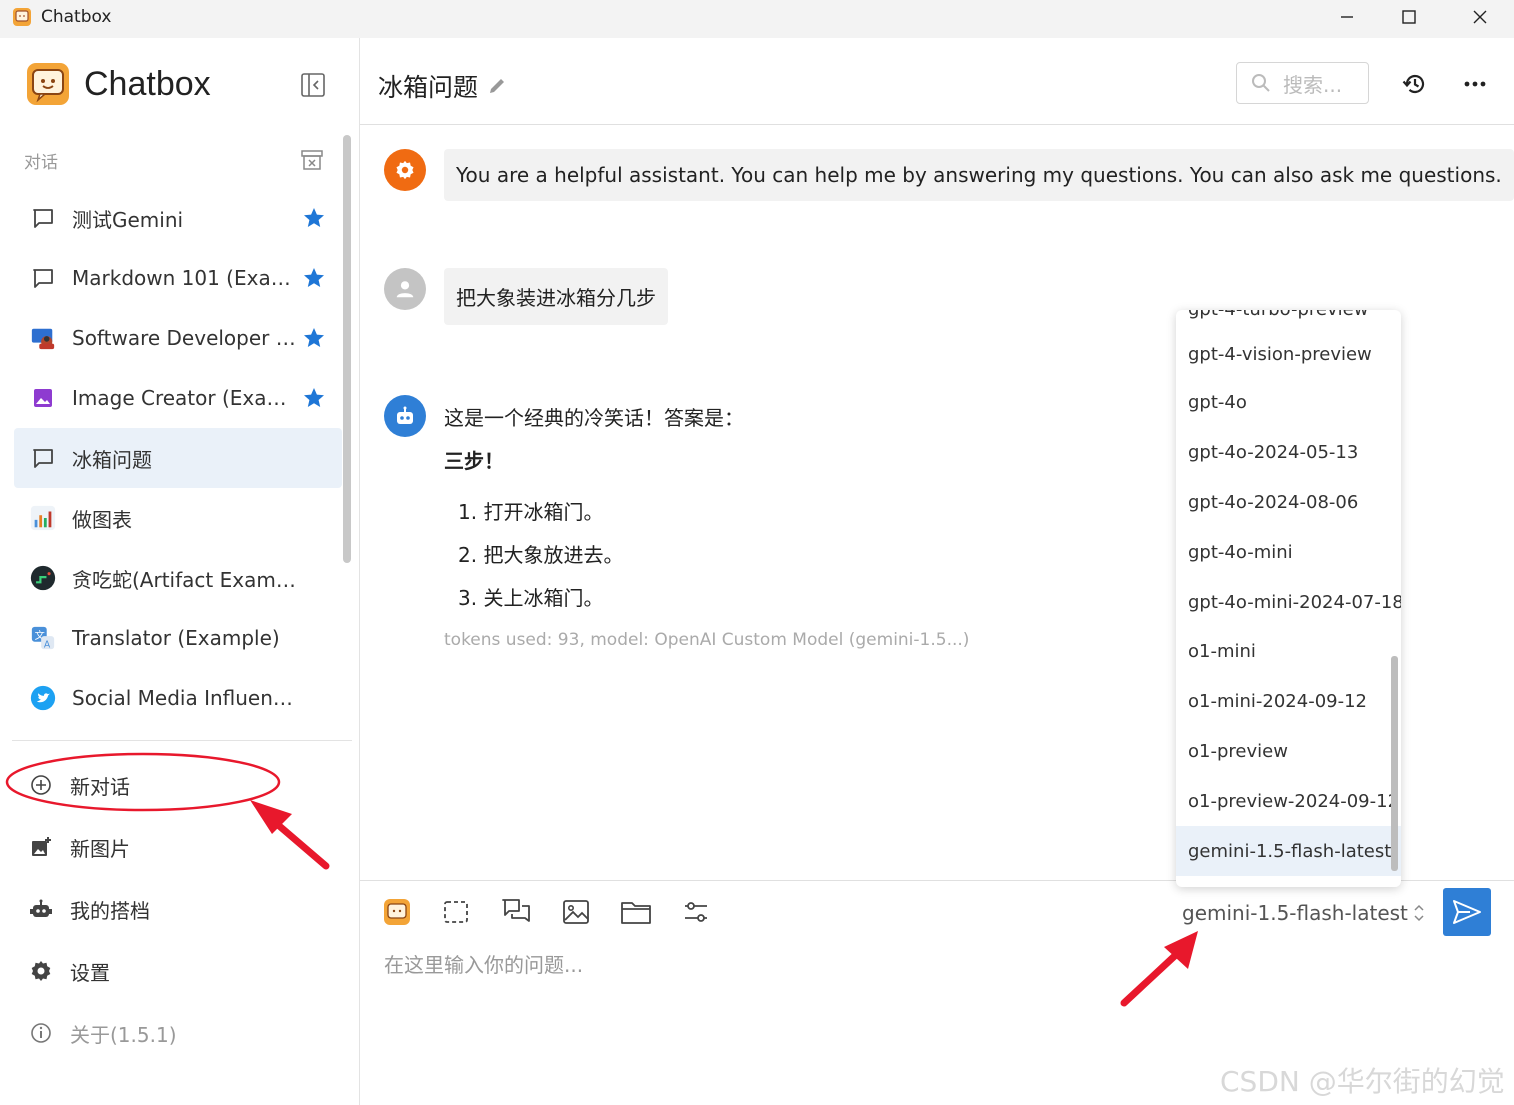  Describe the element at coordinates (185, 579) in the screenshot. I see `conversation-label: 贪吃蛇(Artifact Example)` at that location.